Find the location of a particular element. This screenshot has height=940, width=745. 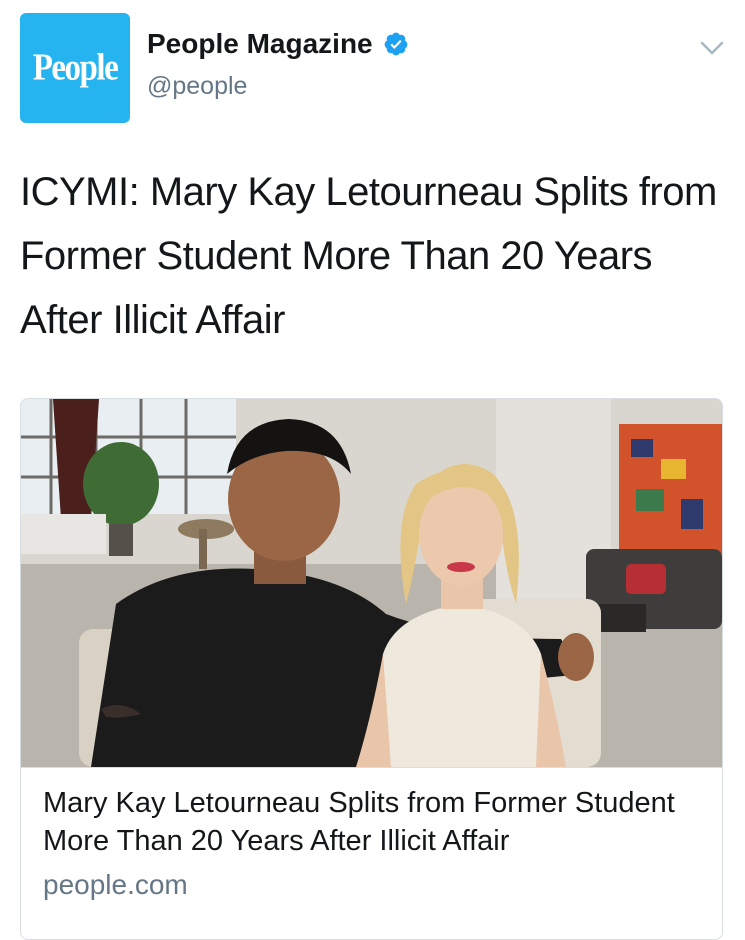

account-name-row: People Magazine is located at coordinates (278, 44).